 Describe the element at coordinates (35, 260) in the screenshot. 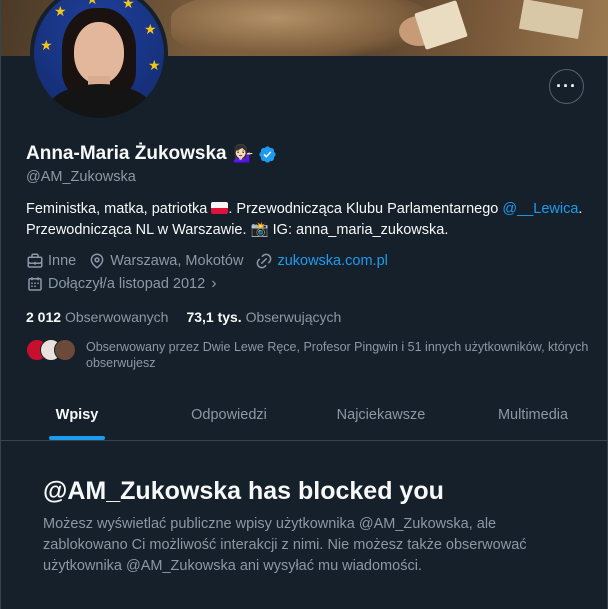

I see `briefcase-icon` at that location.